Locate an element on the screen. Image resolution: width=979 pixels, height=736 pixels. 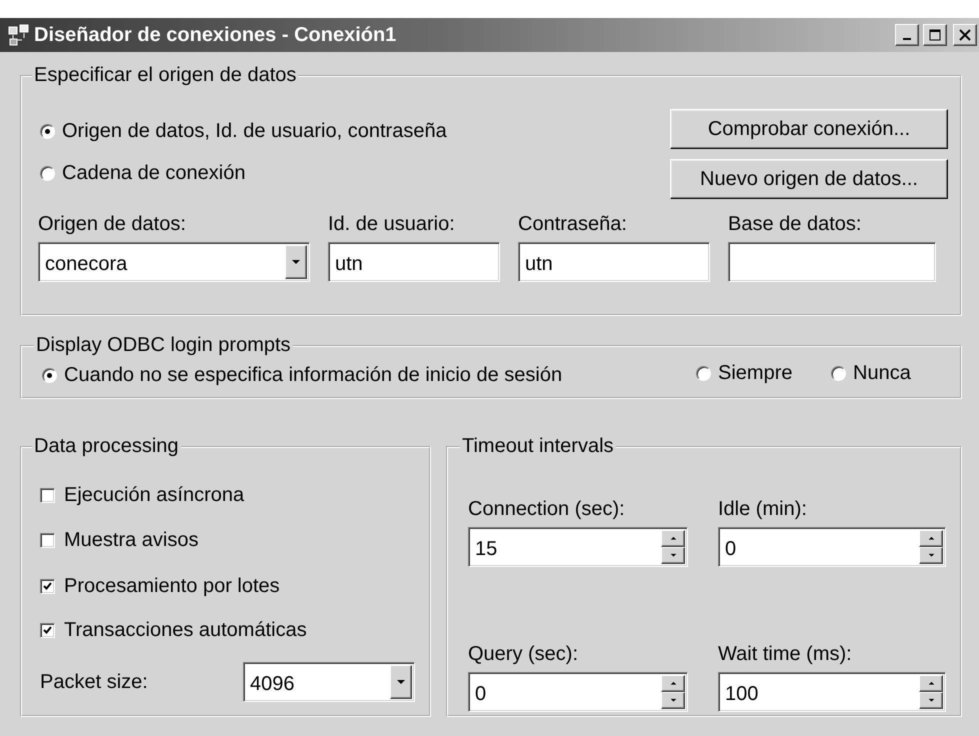
field-label: Id. de usuario: is located at coordinates (392, 224).